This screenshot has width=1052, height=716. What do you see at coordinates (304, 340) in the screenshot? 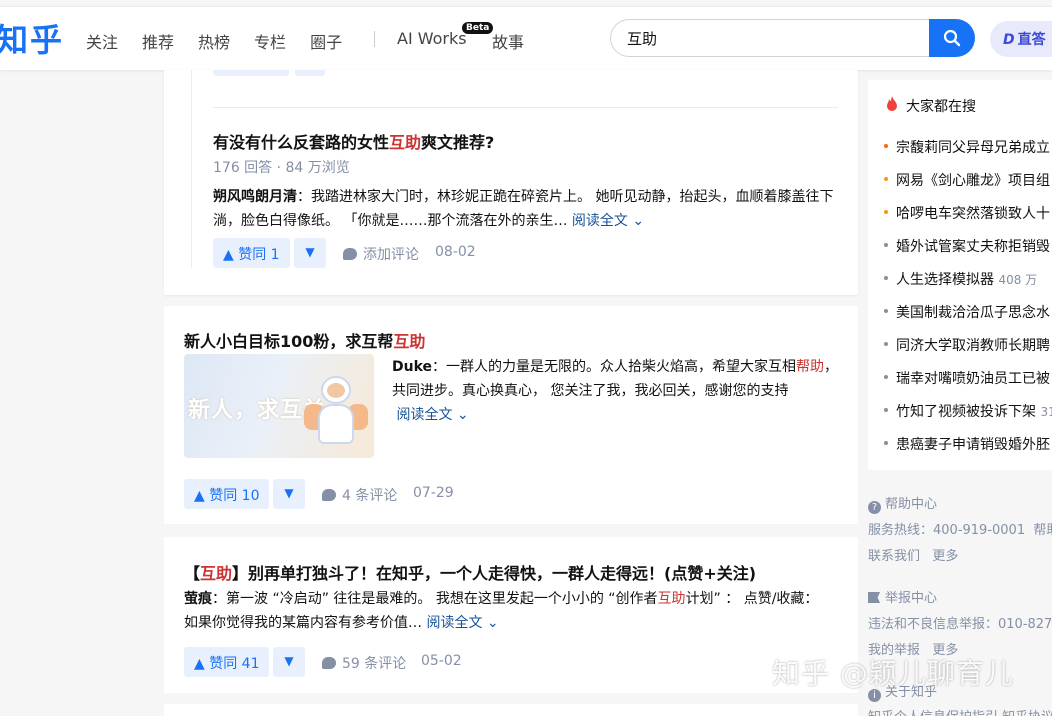
I see `question-title: 新人小白目标100粉，求互帮互助` at bounding box center [304, 340].